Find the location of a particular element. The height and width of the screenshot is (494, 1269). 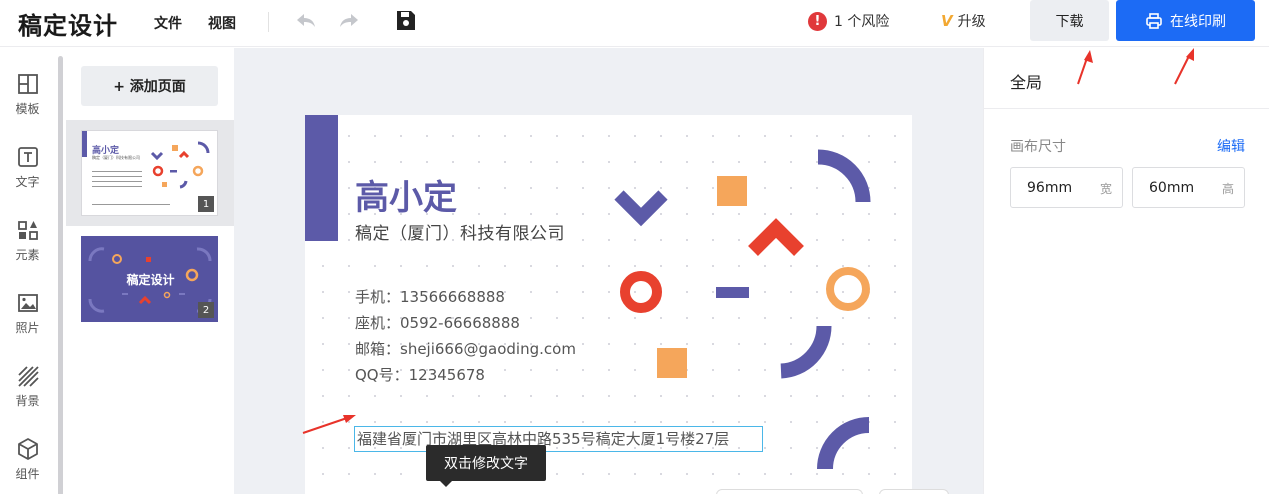

height-value: 60mm is located at coordinates (1172, 188).